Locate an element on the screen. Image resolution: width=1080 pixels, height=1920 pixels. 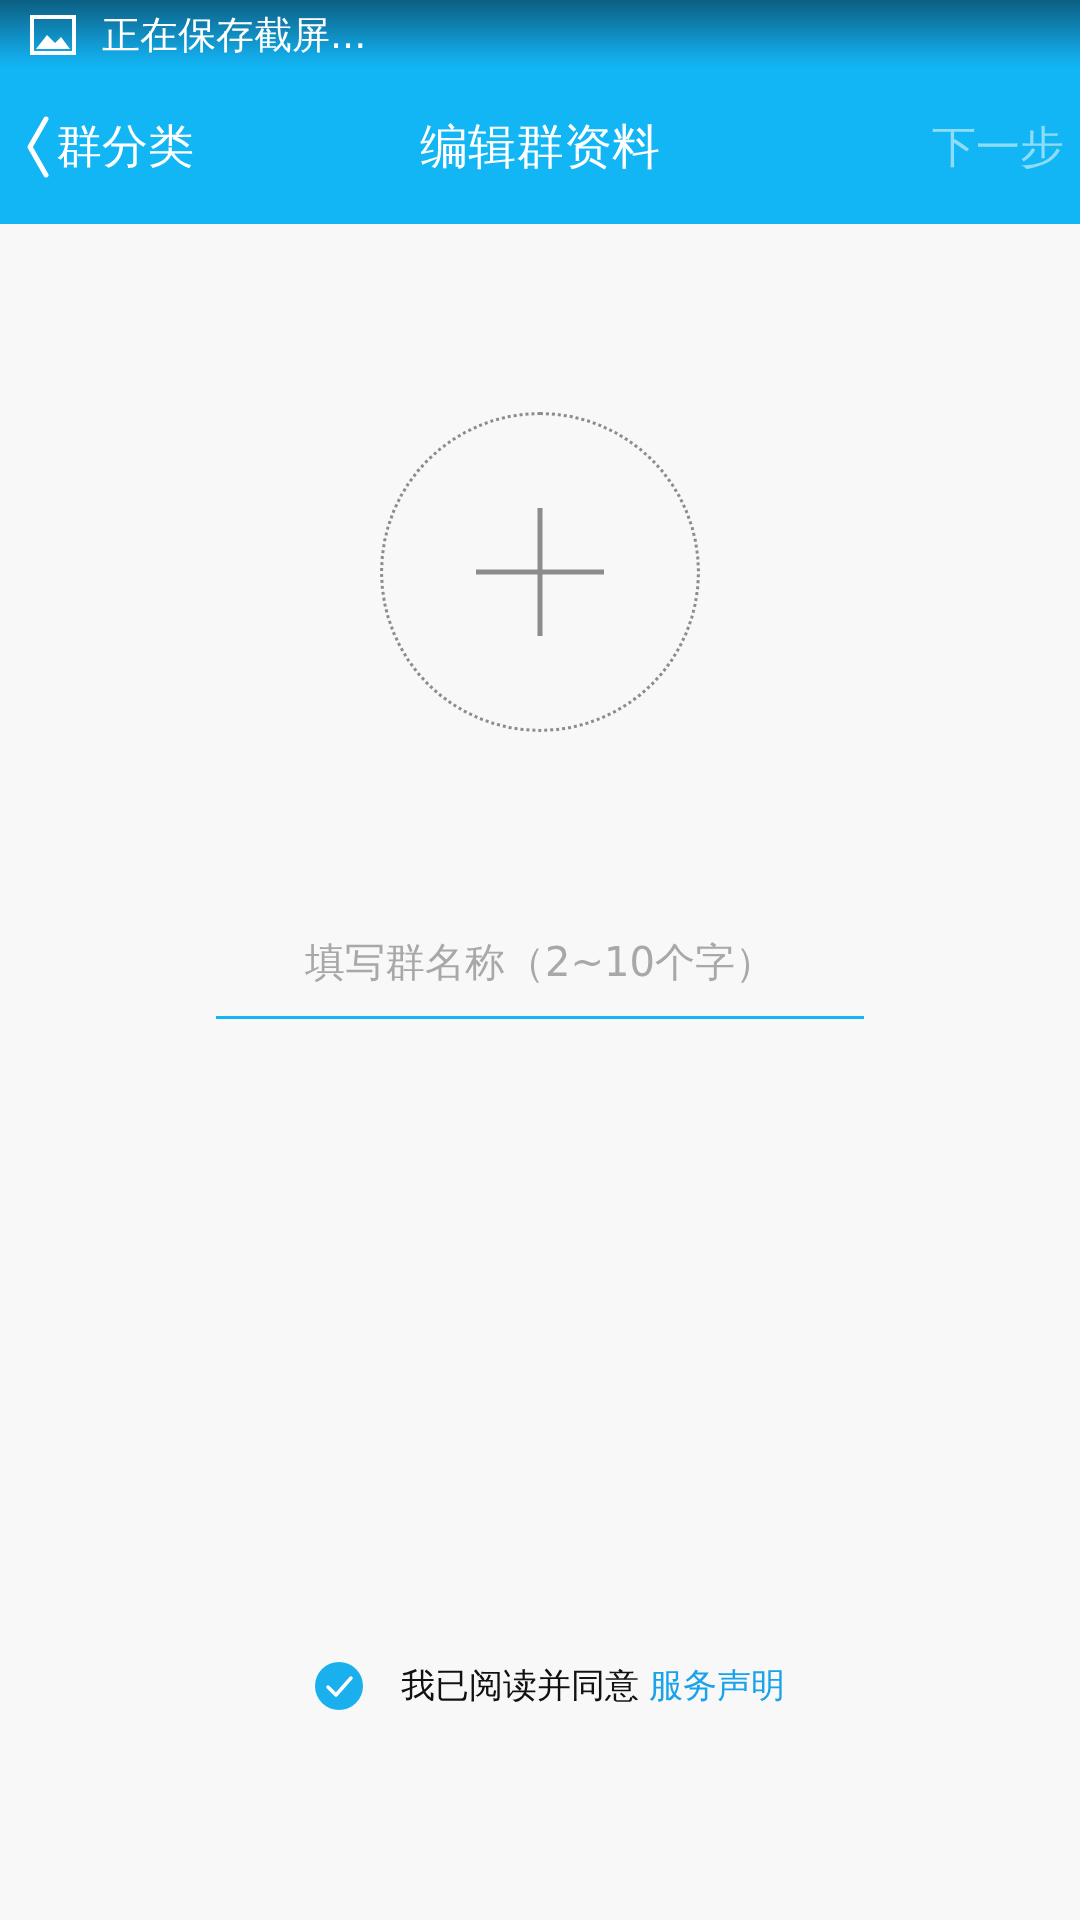
terms-link: 服务声明 is located at coordinates (717, 1686).